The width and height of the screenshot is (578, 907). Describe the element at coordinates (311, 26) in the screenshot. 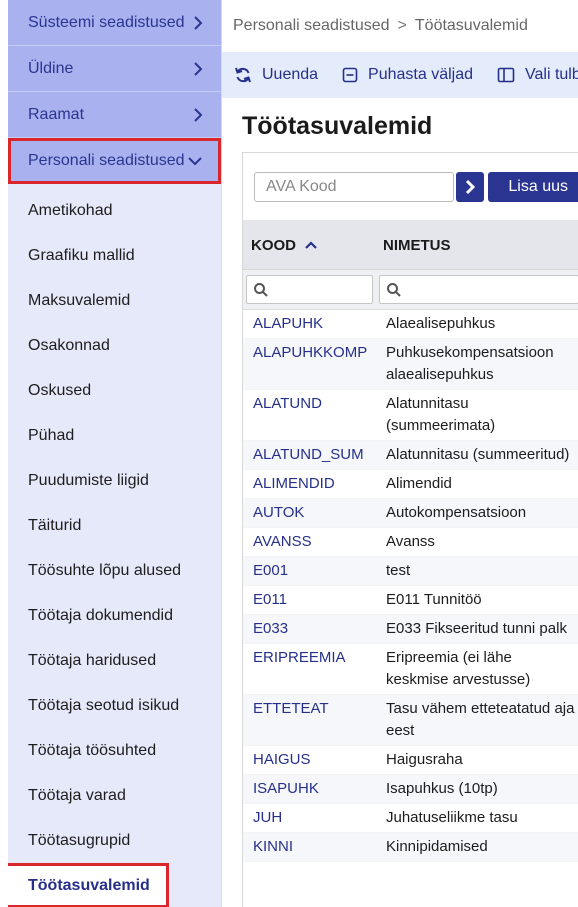

I see `breadcrumb-parent: Personali seadistused` at that location.